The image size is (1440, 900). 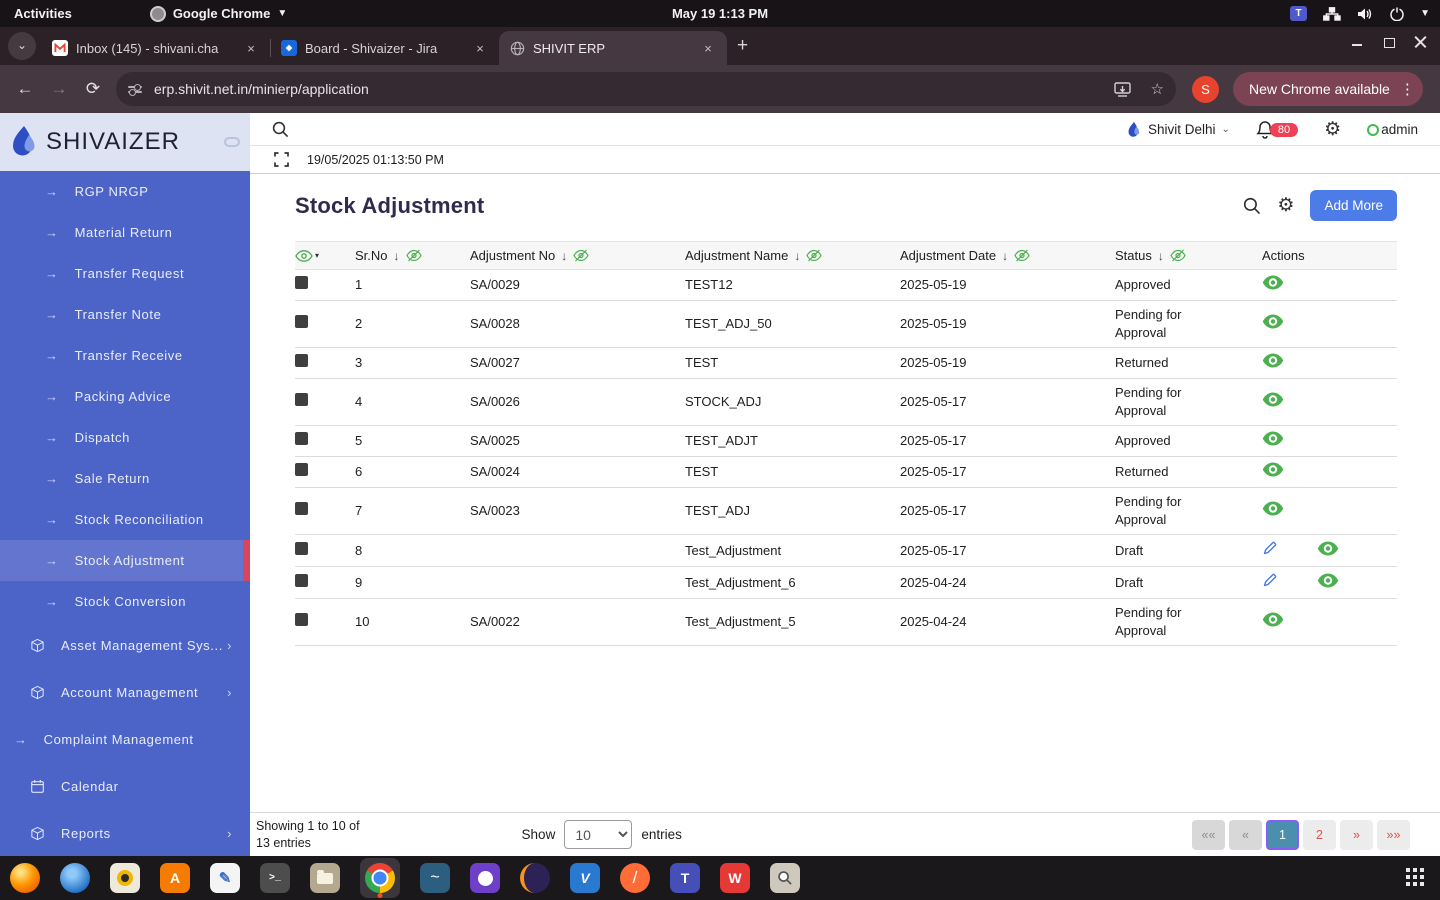 What do you see at coordinates (125, 478) in the screenshot?
I see `sidebar-item-sale-return: → Sale Return` at bounding box center [125, 478].